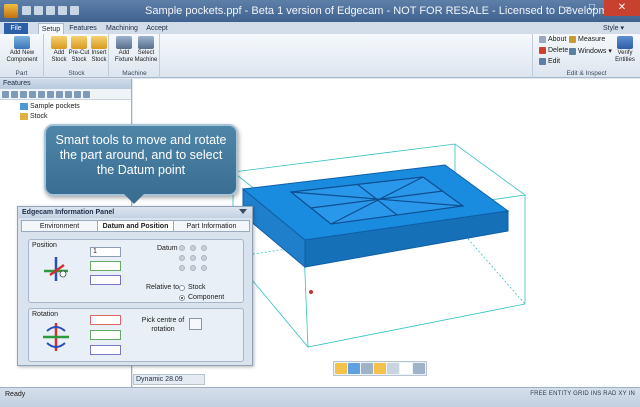 The height and width of the screenshot is (407, 640). What do you see at coordinates (24, 106) in the screenshot?
I see `part-icon` at bounding box center [24, 106].